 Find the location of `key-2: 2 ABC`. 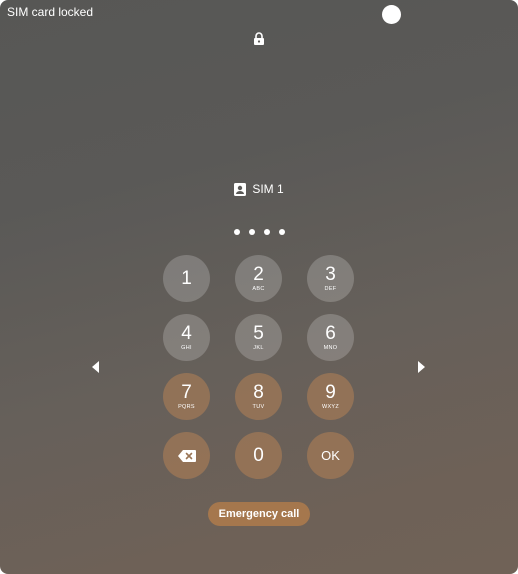

key-2: 2 ABC is located at coordinates (258, 278).